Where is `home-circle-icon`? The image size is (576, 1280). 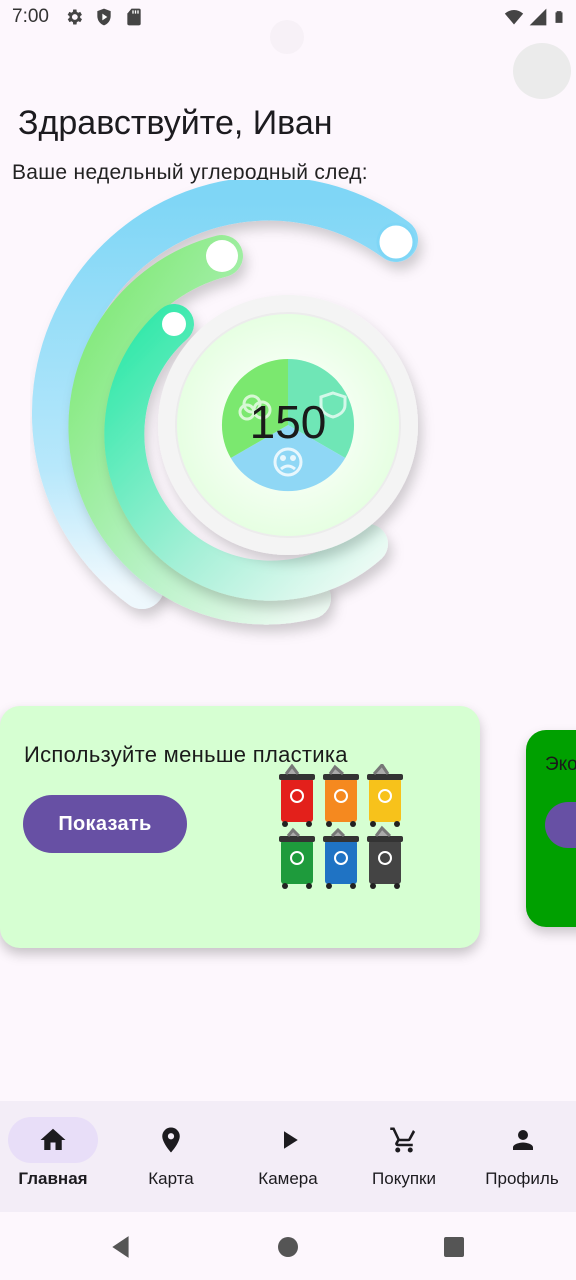 home-circle-icon is located at coordinates (288, 1247).